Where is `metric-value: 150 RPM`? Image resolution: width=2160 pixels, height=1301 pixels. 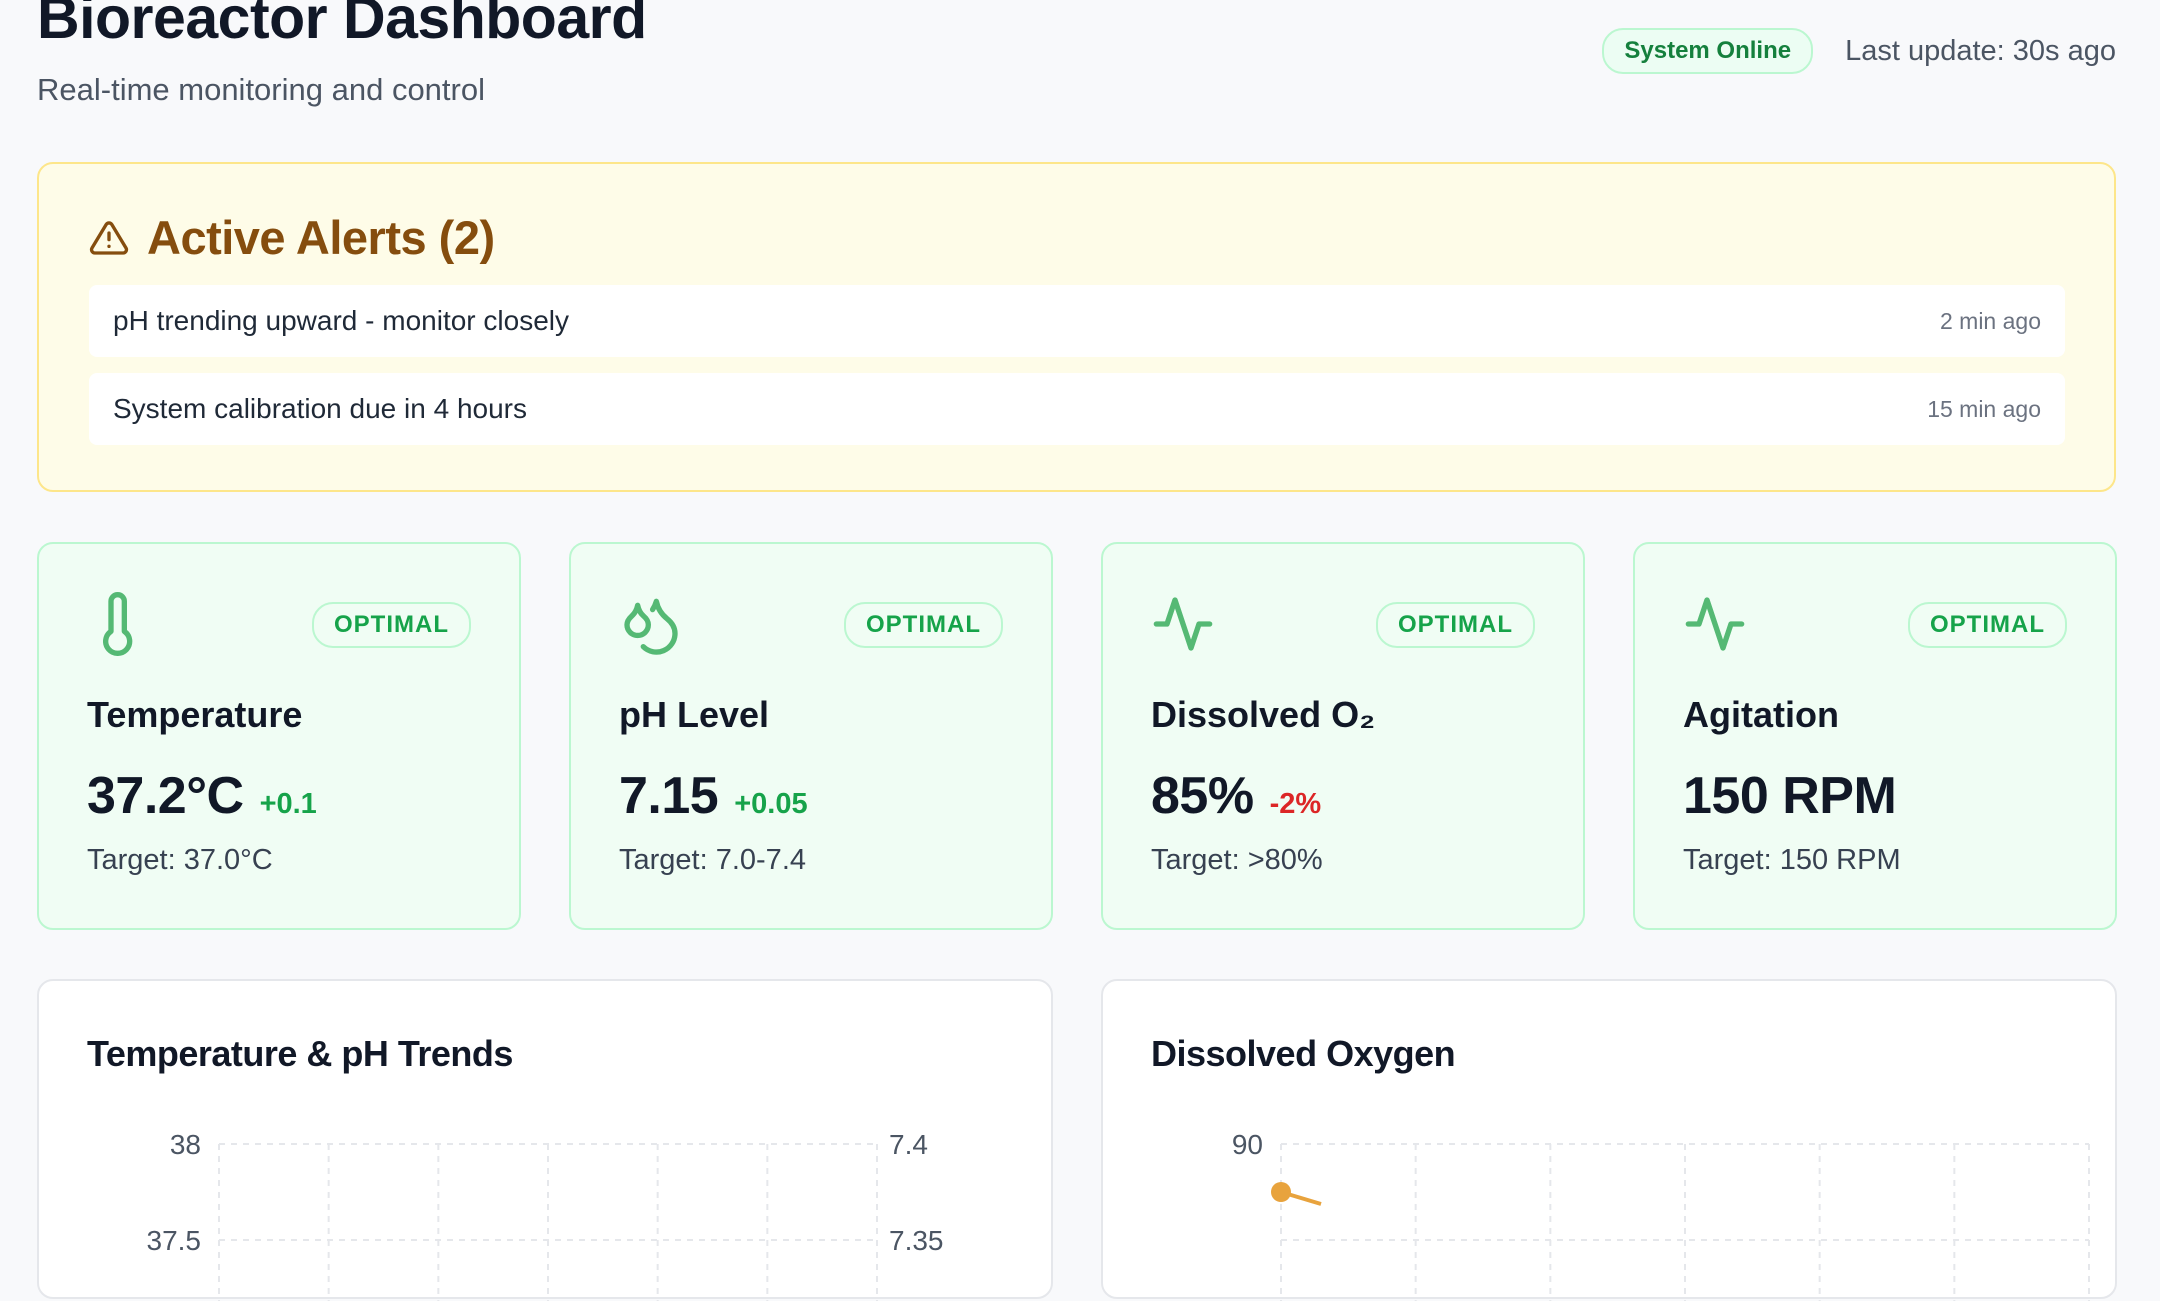 metric-value: 150 RPM is located at coordinates (1790, 796).